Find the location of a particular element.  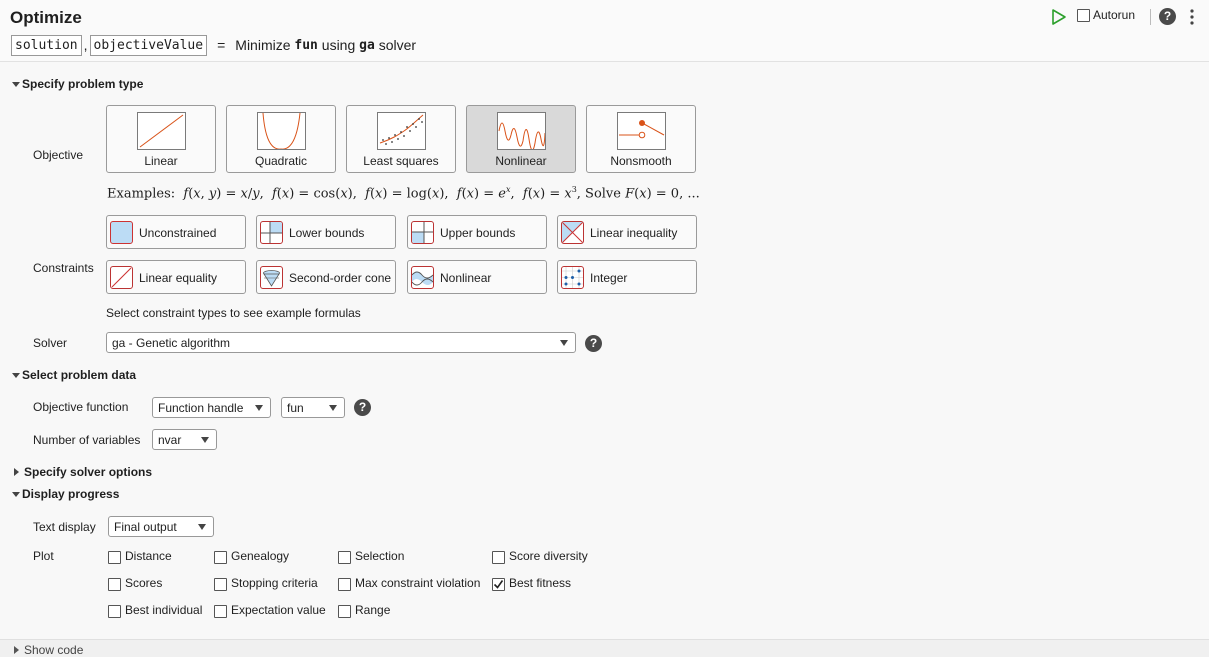

constraint-lower-bounds-button: Lower bounds is located at coordinates (326, 232).